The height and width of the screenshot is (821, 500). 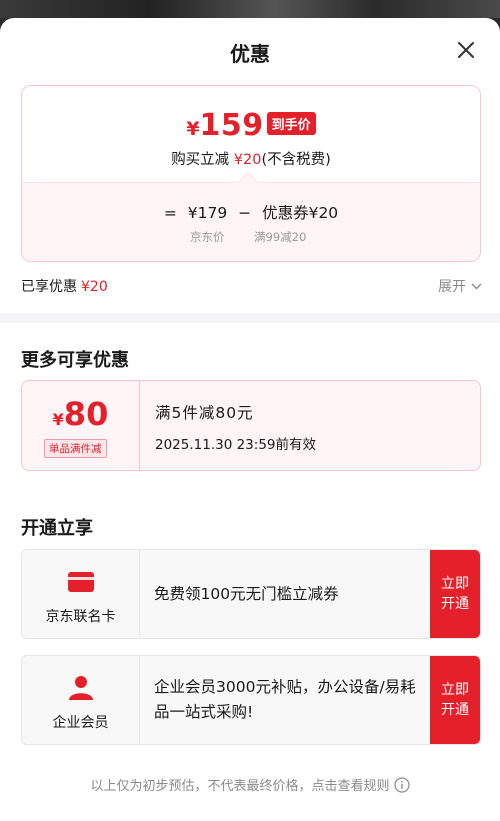 I want to click on more-offers-title: 更多可享优惠, so click(x=75, y=360).